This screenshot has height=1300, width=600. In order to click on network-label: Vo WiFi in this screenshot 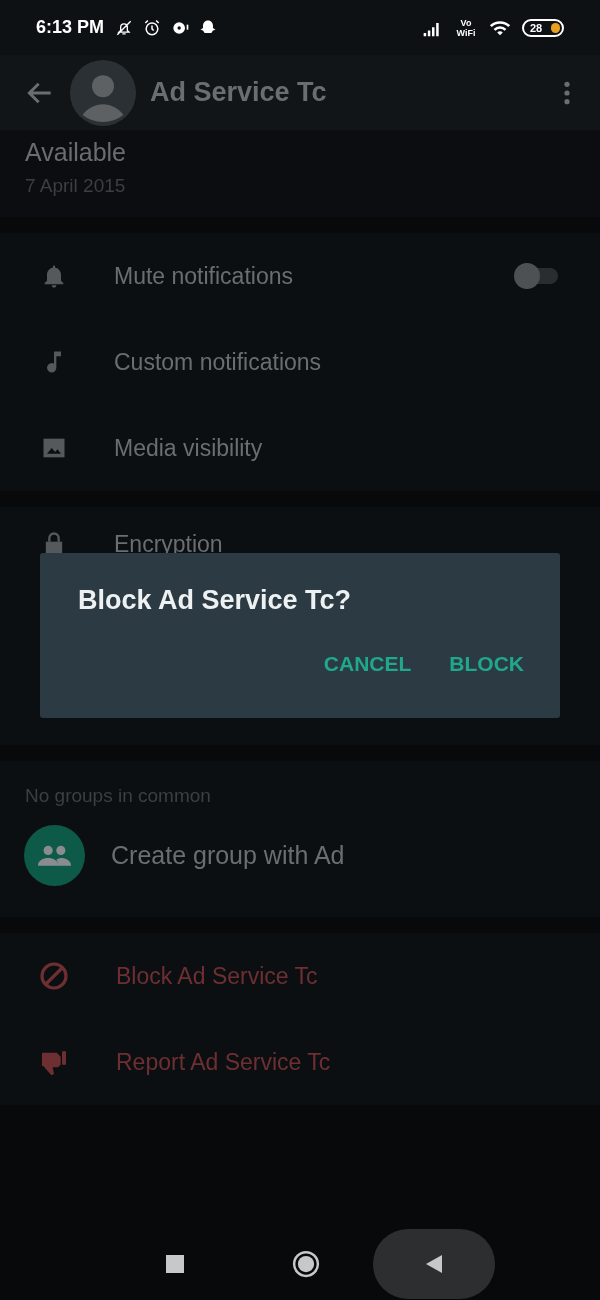, I will do `click(466, 27)`.